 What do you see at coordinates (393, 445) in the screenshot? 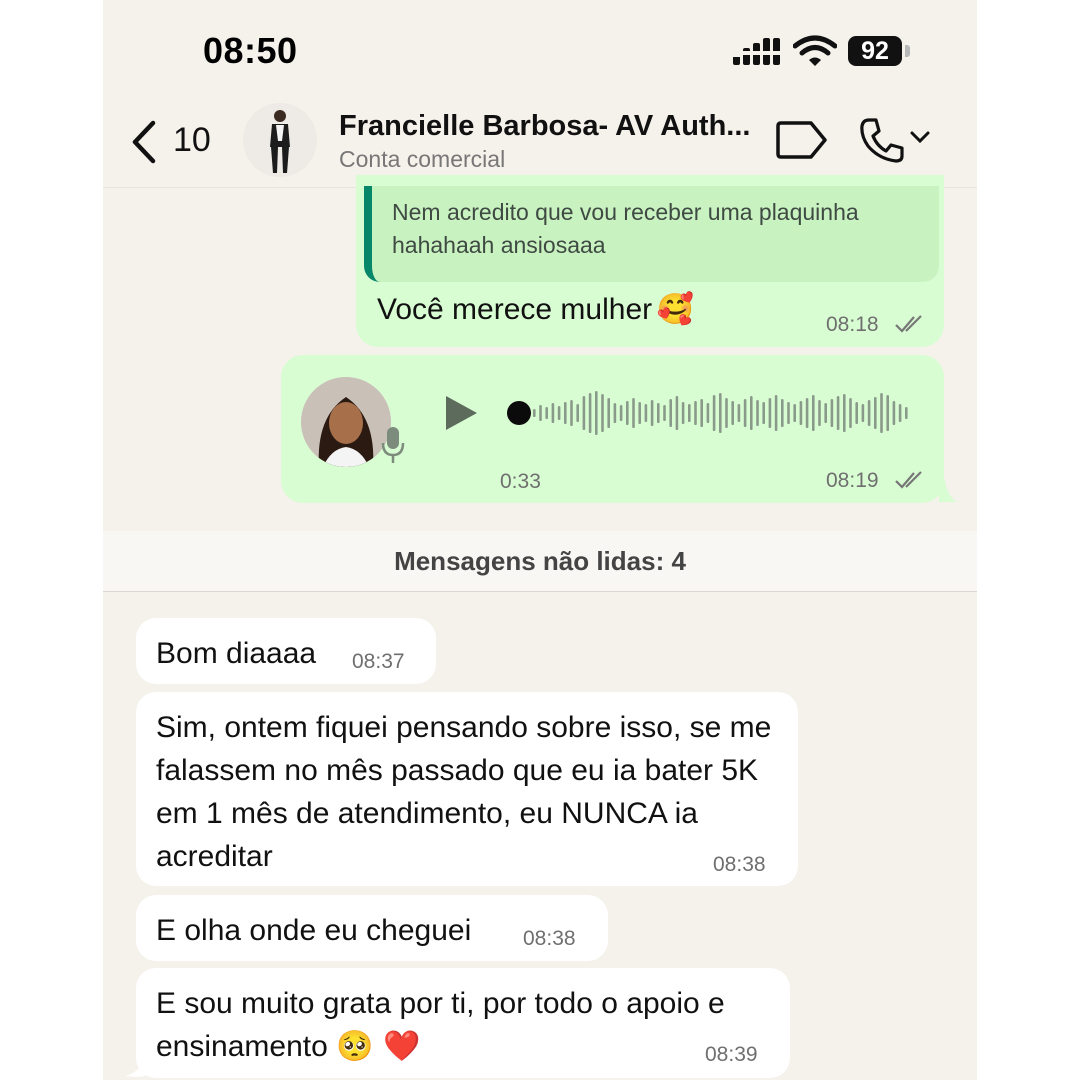
I see `microphone-icon` at bounding box center [393, 445].